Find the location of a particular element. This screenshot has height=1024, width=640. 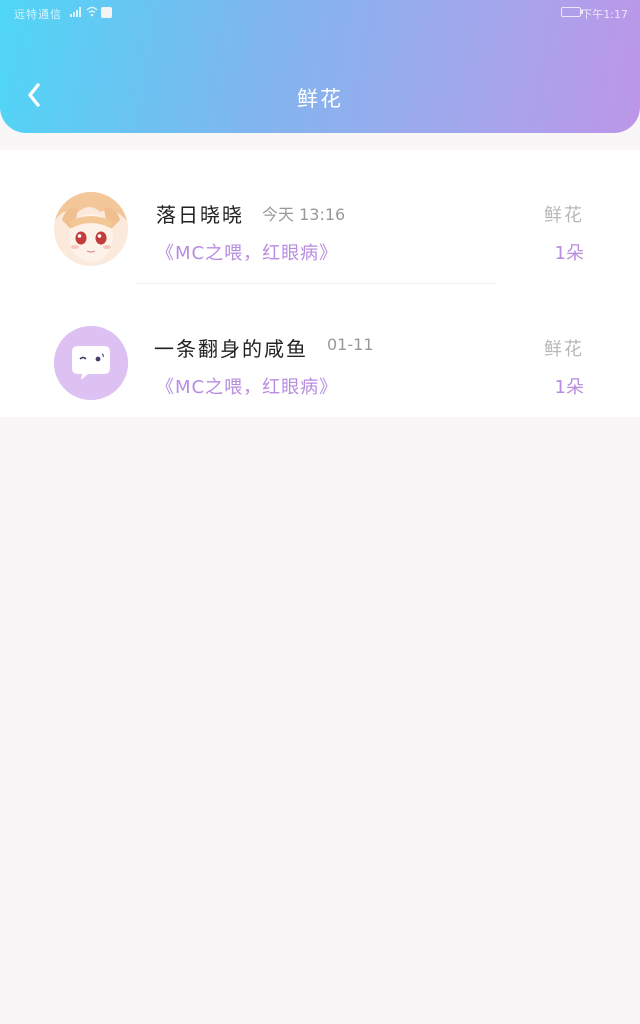

chat-bubble-face-icon is located at coordinates (91, 363).